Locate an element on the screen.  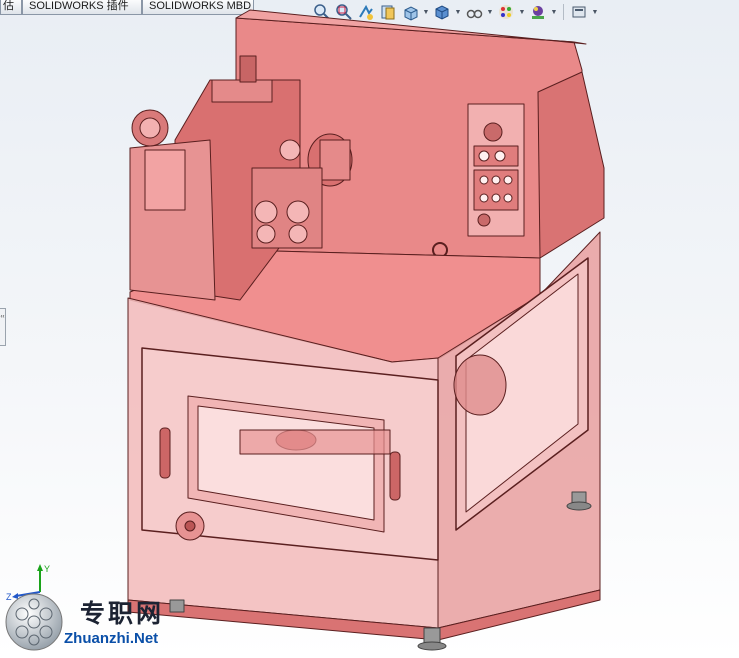
watermark: 专职网 Zhuanzhi.Net is located at coordinates (129, 625).